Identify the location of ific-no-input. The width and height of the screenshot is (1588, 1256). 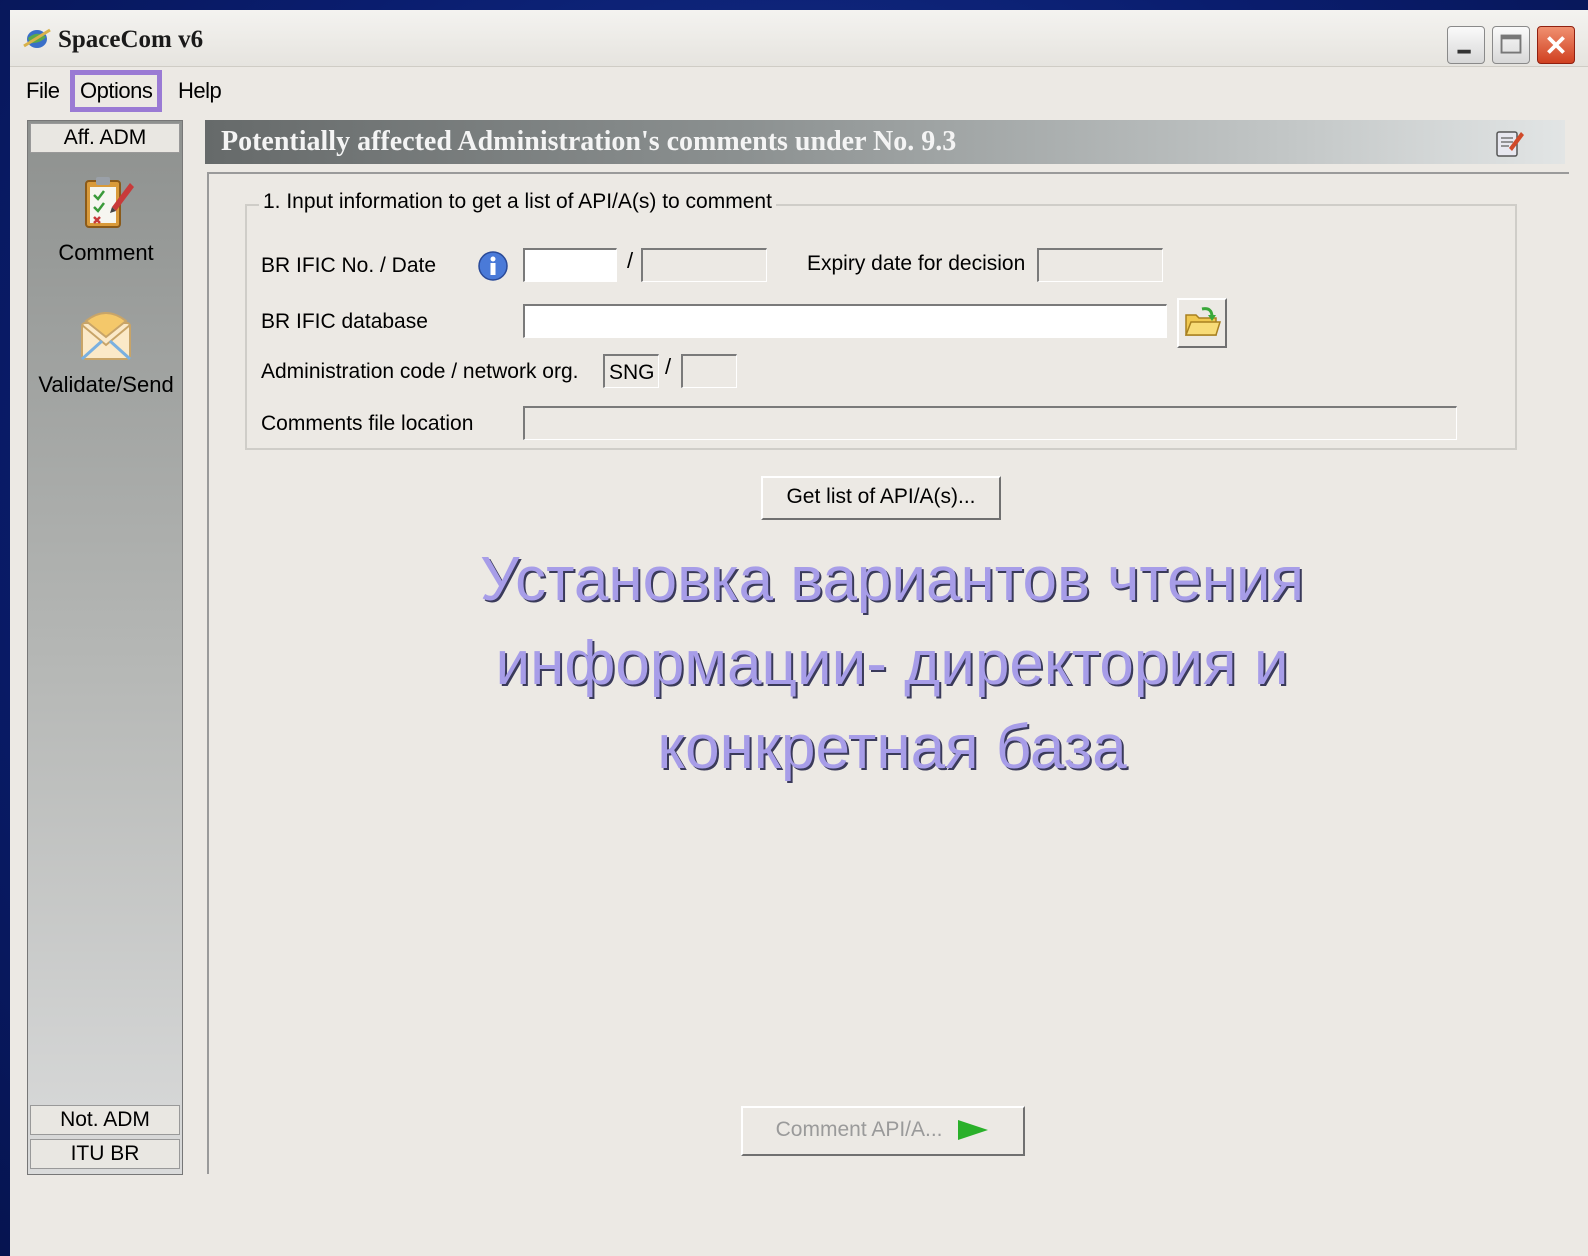
(570, 265).